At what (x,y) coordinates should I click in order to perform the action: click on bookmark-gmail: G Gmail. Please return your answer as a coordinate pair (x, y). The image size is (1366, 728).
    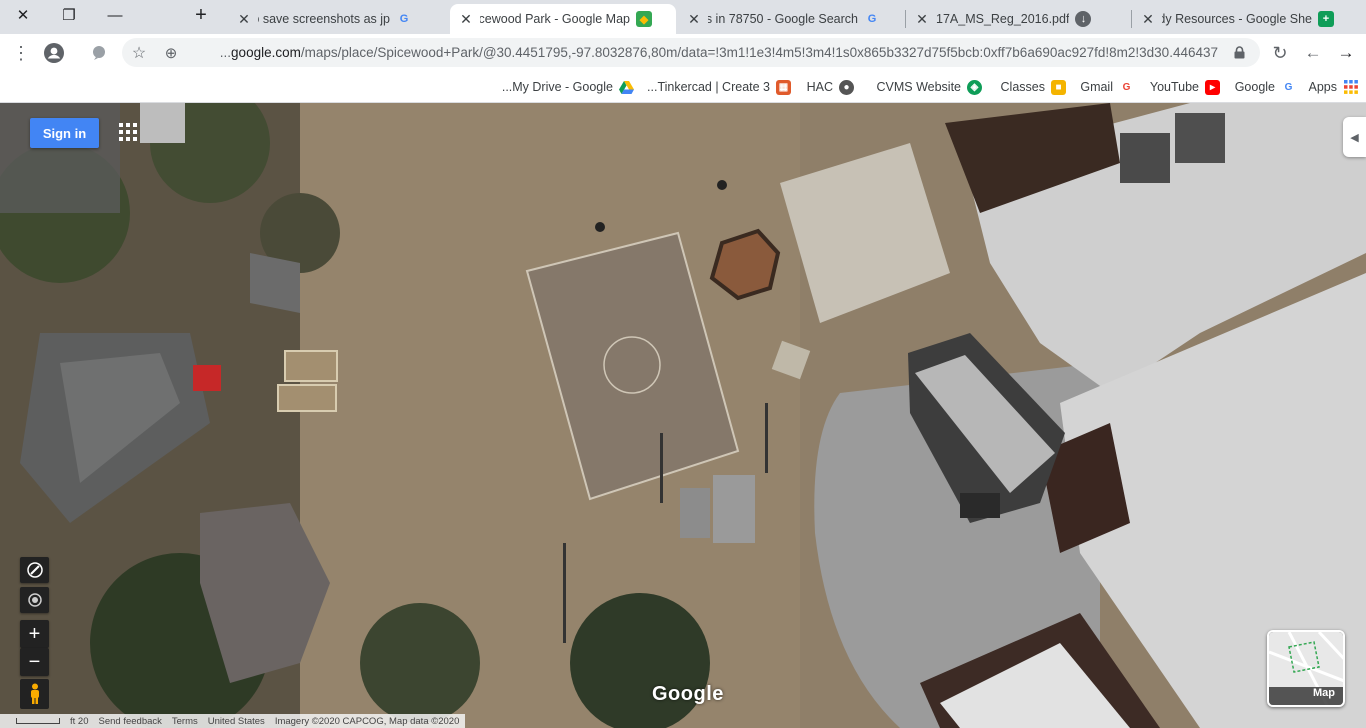
    Looking at the image, I should click on (1107, 87).